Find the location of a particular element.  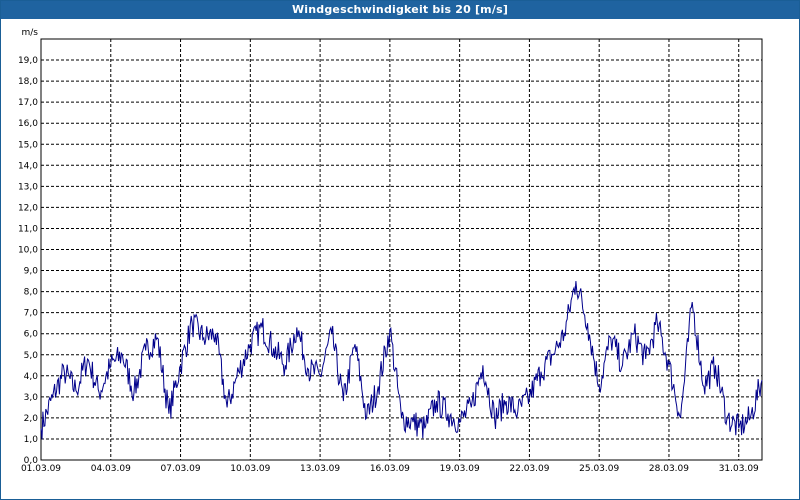

y-tick-label: 9,0 is located at coordinates (31, 272).